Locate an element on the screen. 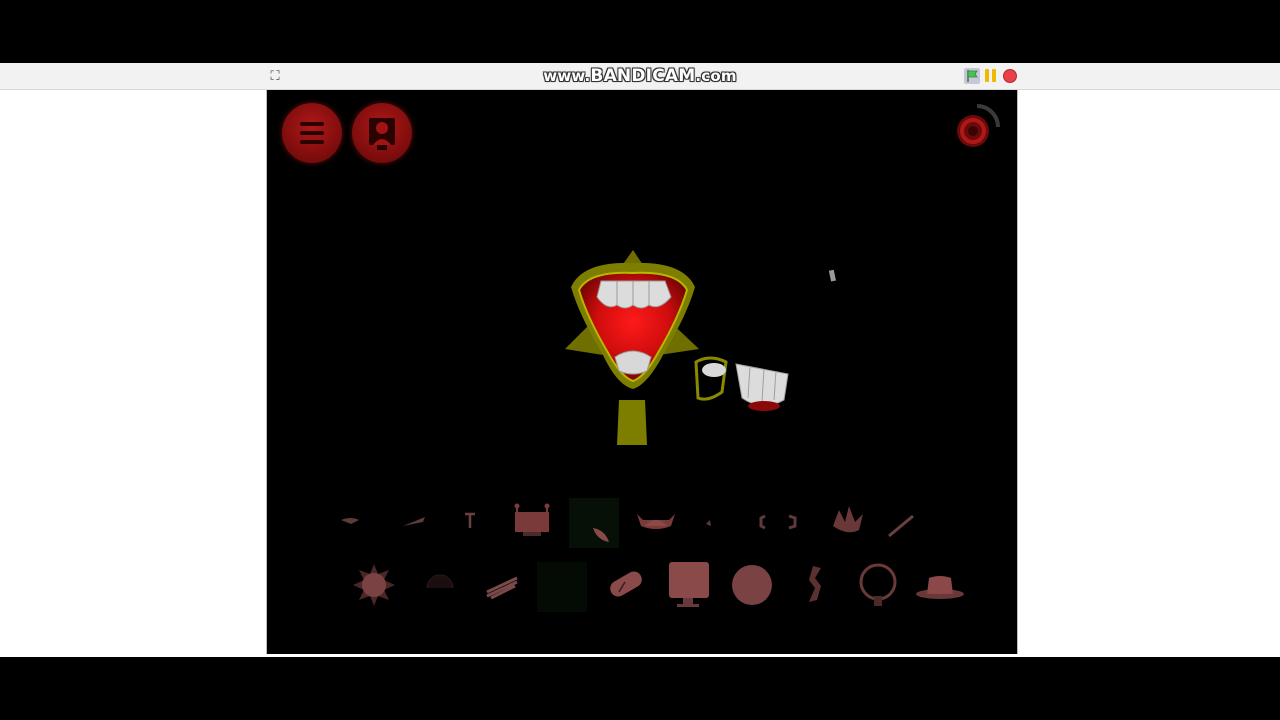 The width and height of the screenshot is (1280, 720). hamburger-icon is located at coordinates (312, 124).